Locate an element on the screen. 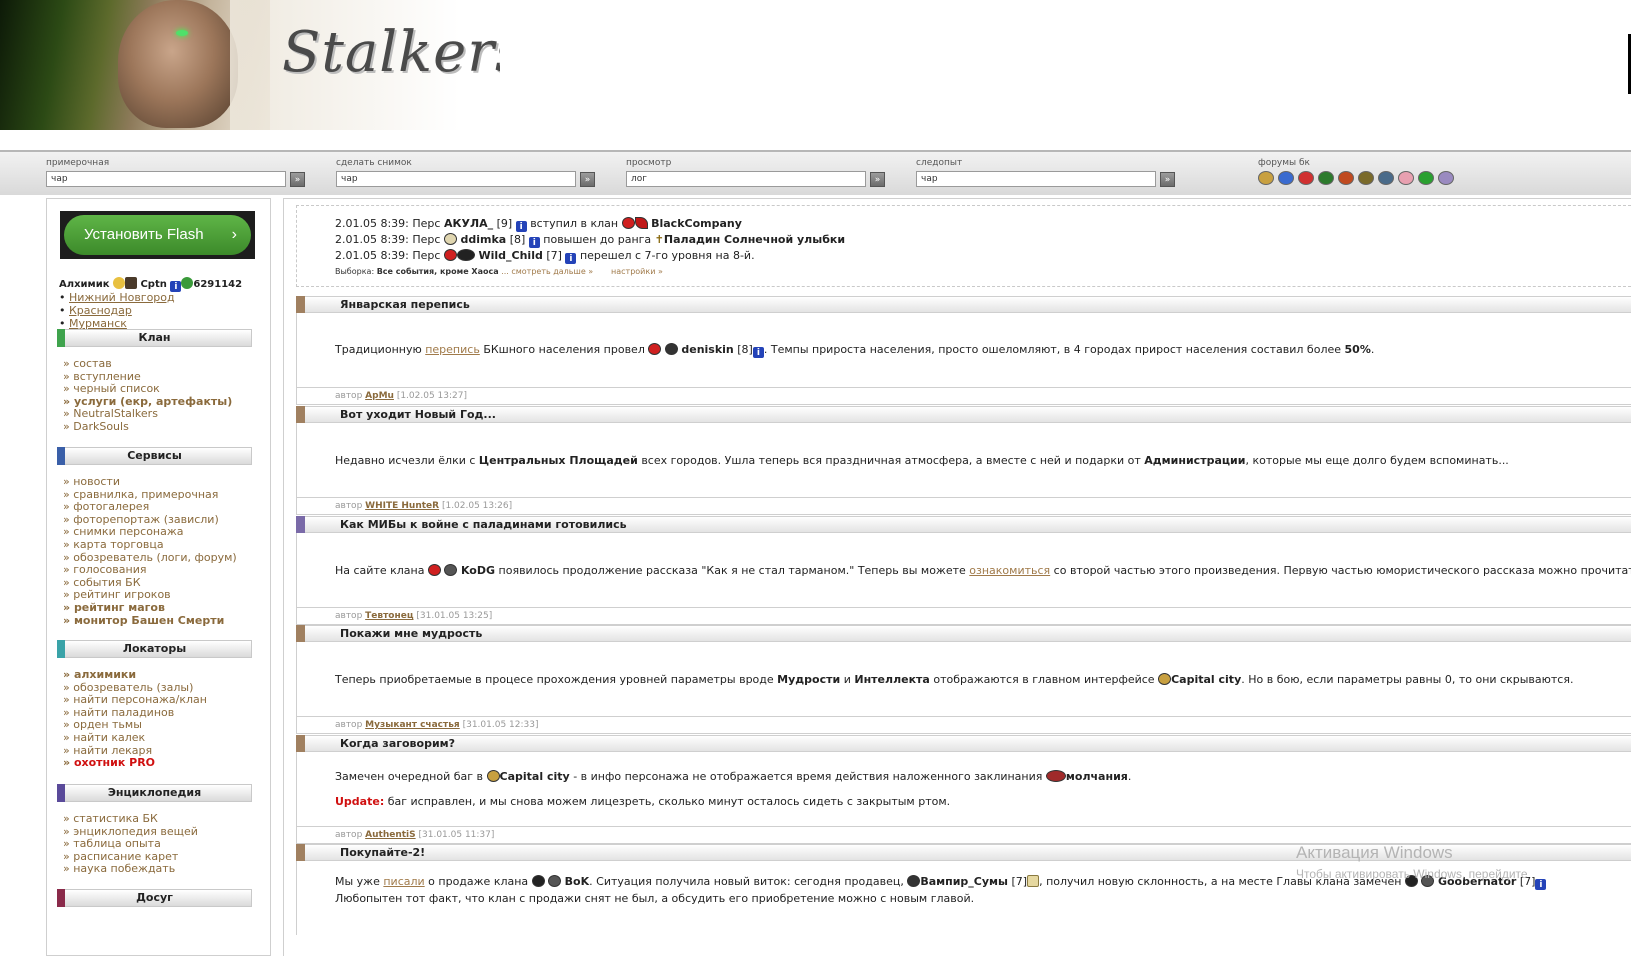 The height and width of the screenshot is (956, 1631). player-name: Вампир_Сумы is located at coordinates (964, 881).